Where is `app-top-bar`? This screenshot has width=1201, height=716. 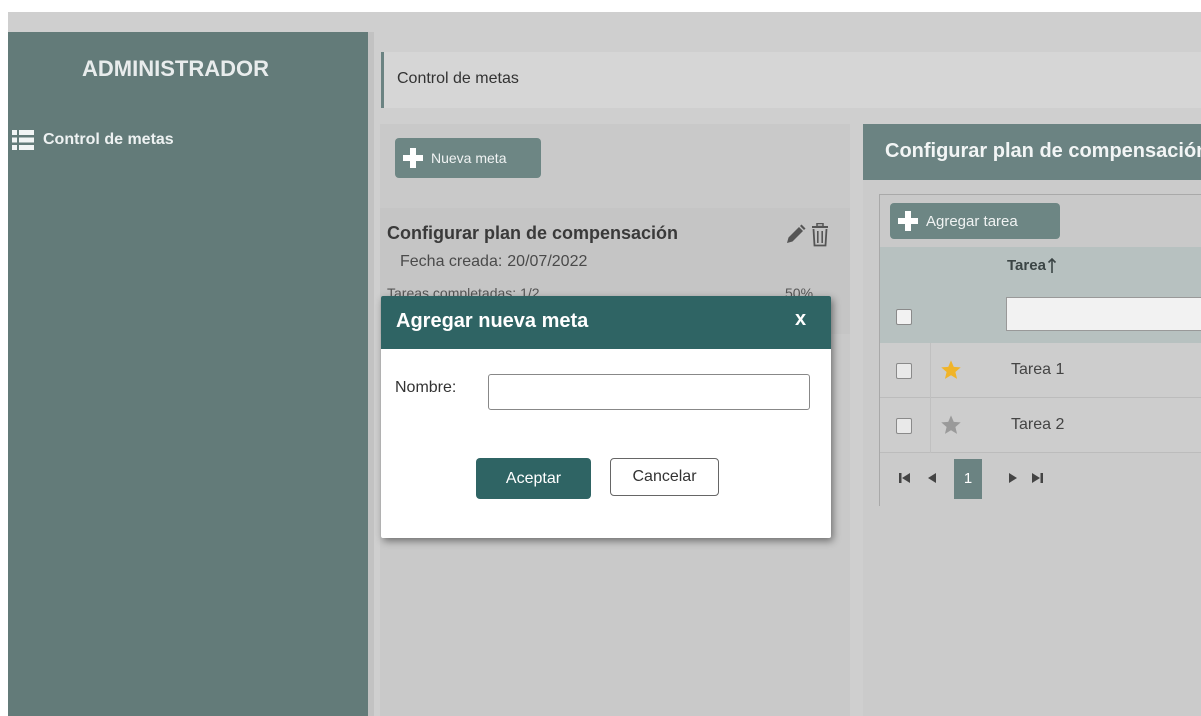
app-top-bar is located at coordinates (604, 22).